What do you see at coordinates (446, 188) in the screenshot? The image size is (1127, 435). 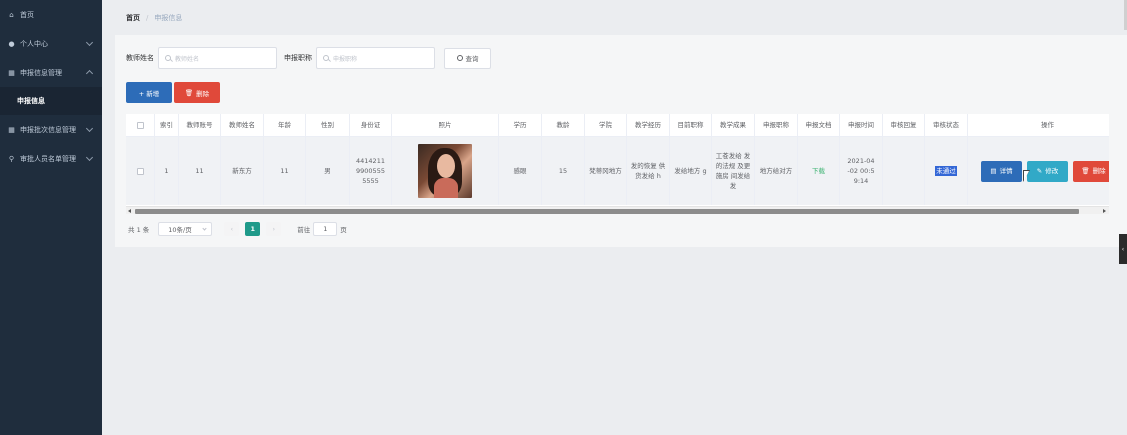 I see `photo-body` at bounding box center [446, 188].